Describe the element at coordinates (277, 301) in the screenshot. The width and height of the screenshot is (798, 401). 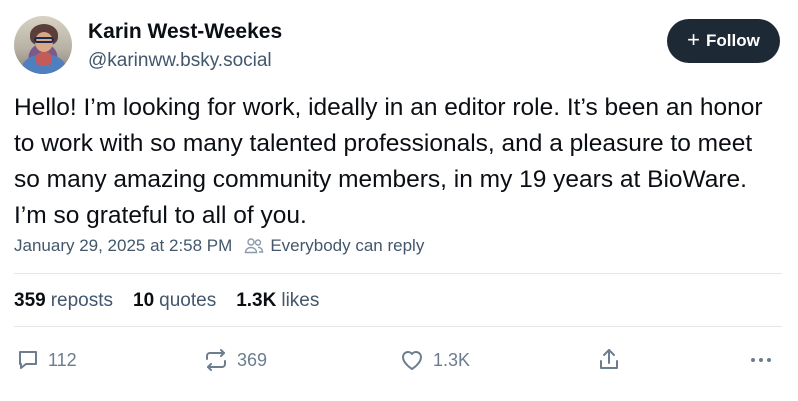
I see `likes-stat: 1.3K likes` at that location.